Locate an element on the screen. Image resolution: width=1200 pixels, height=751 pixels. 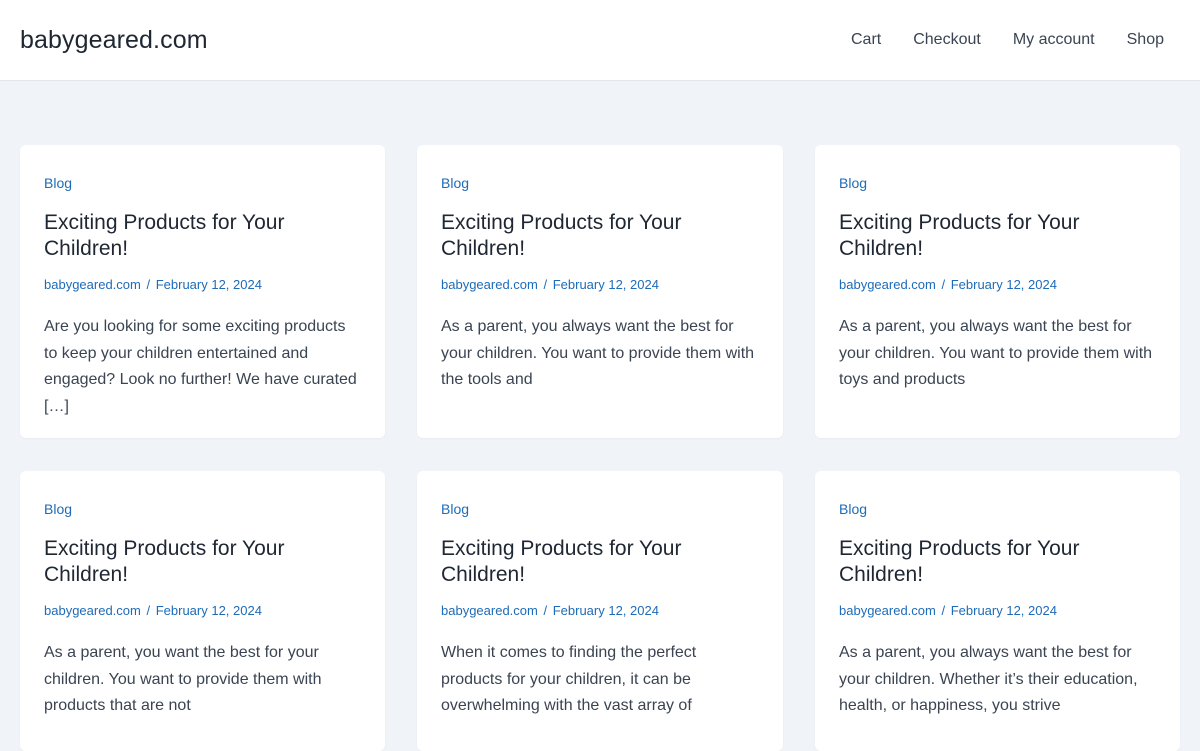
site-title-link: babygeared.com is located at coordinates (114, 40).